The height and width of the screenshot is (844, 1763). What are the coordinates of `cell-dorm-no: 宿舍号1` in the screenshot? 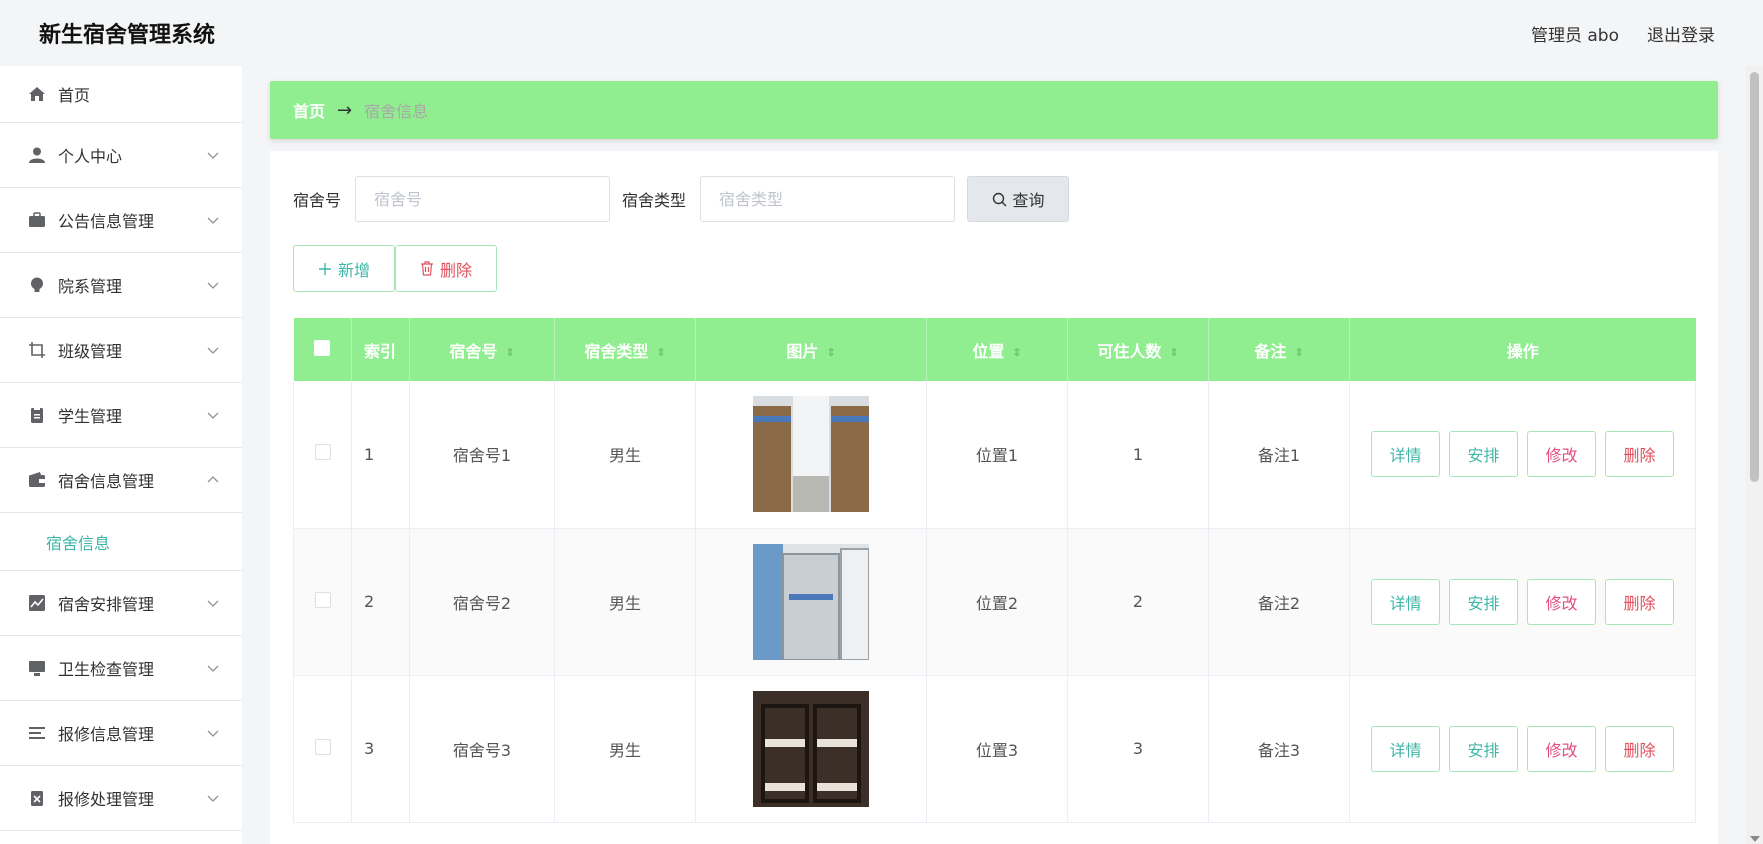 It's located at (482, 454).